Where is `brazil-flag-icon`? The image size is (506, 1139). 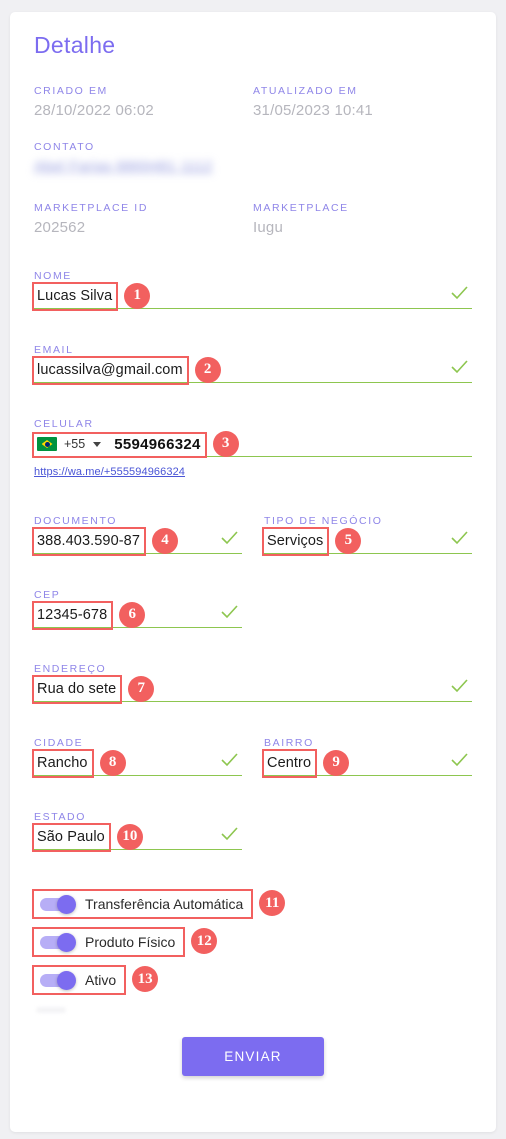 brazil-flag-icon is located at coordinates (47, 444).